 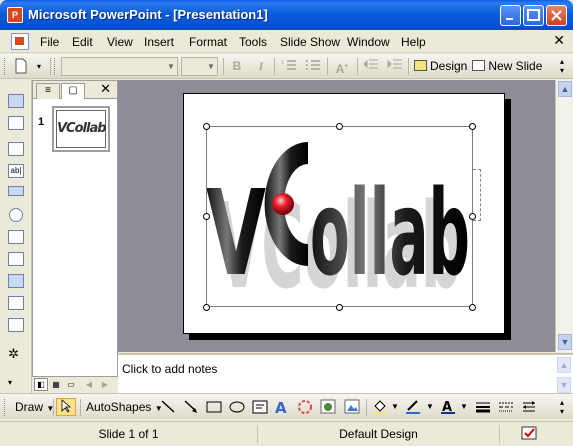 What do you see at coordinates (105, 89) in the screenshot?
I see `close-icon: ✕` at bounding box center [105, 89].